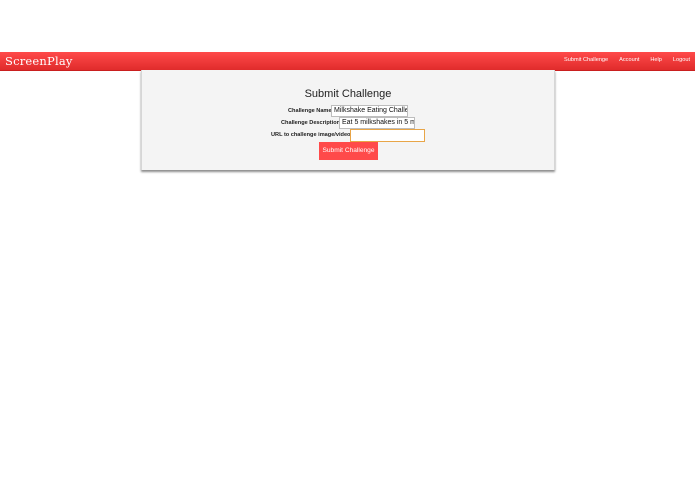 This screenshot has width=695, height=494. Describe the element at coordinates (681, 60) in the screenshot. I see `nav-logout: Logout` at that location.